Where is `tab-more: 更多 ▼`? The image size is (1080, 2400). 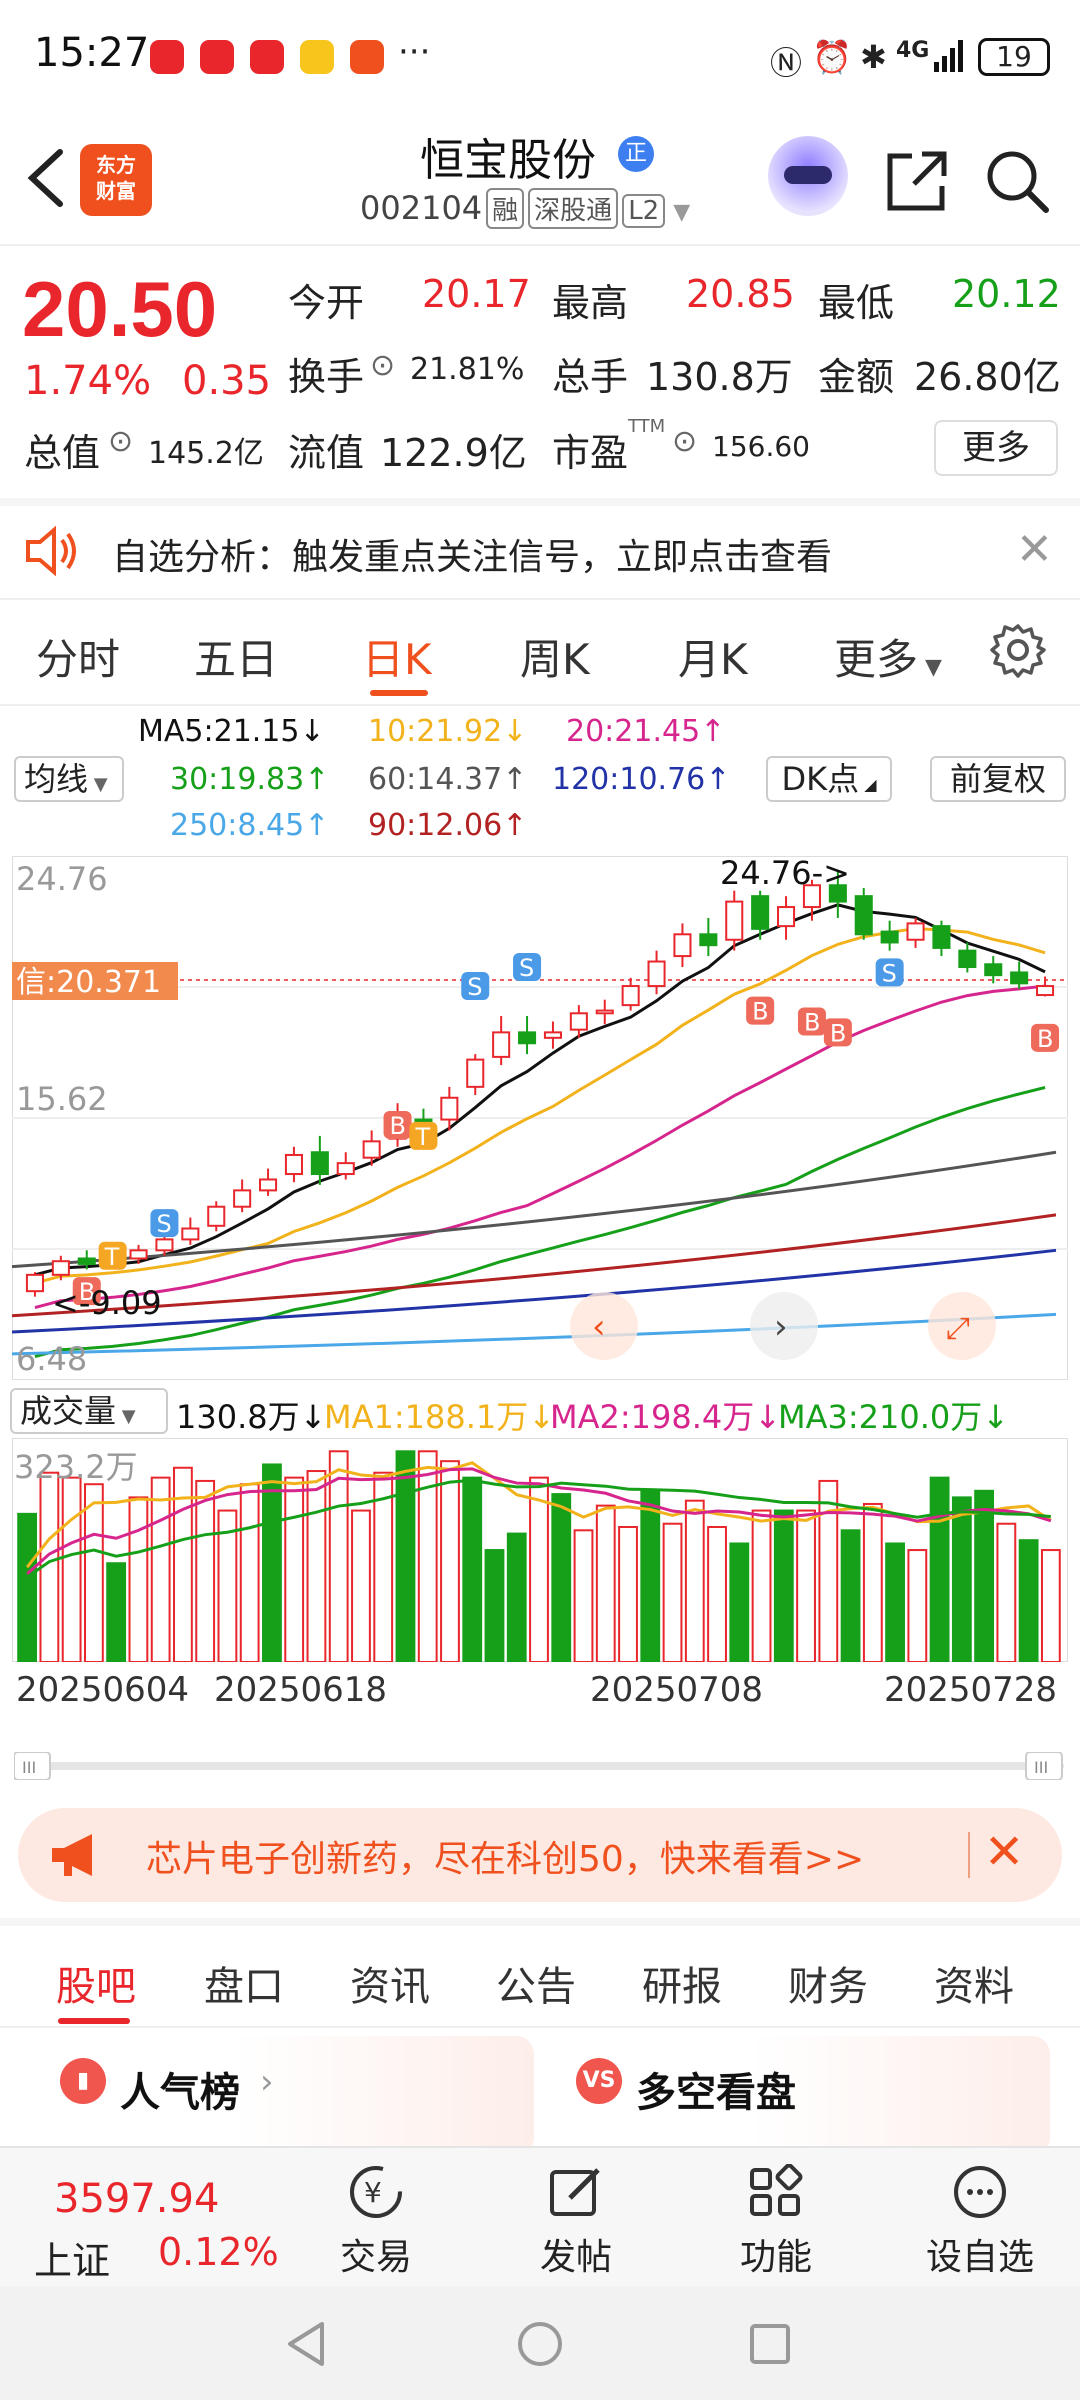
tab-more: 更多 ▼ is located at coordinates (888, 656).